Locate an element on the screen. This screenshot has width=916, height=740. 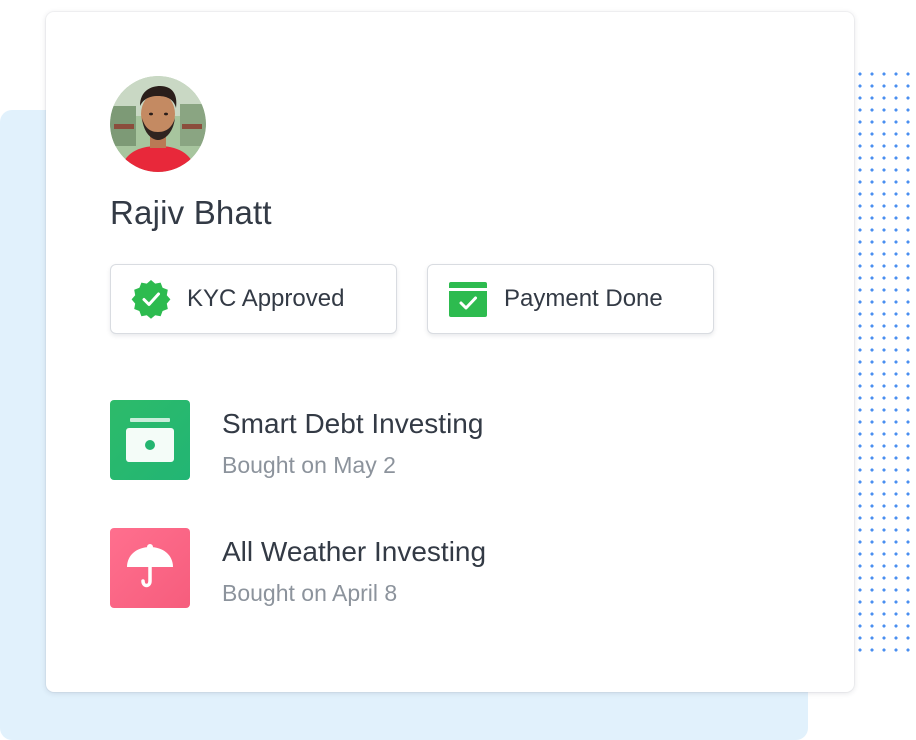
payment-card-icon is located at coordinates (468, 299).